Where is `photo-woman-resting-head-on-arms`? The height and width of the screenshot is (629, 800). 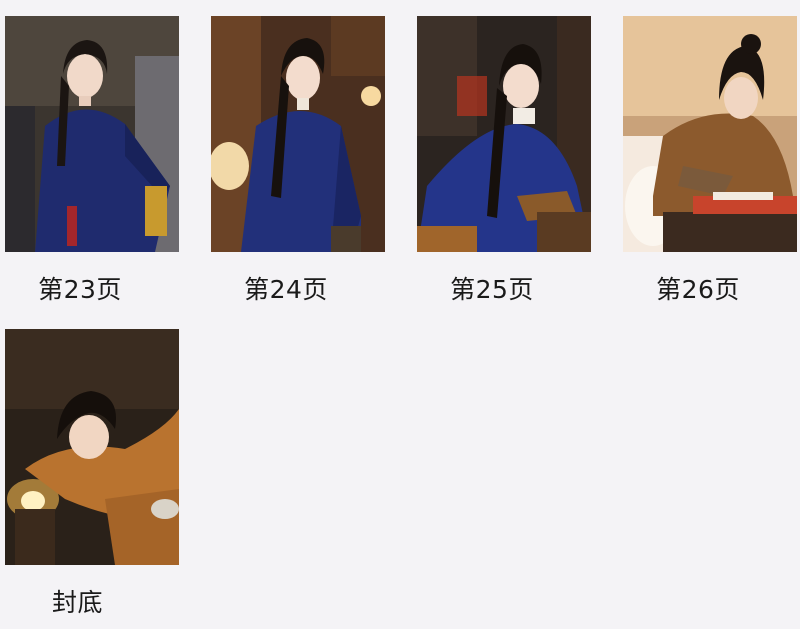
photo-woman-resting-head-on-arms is located at coordinates (92, 447).